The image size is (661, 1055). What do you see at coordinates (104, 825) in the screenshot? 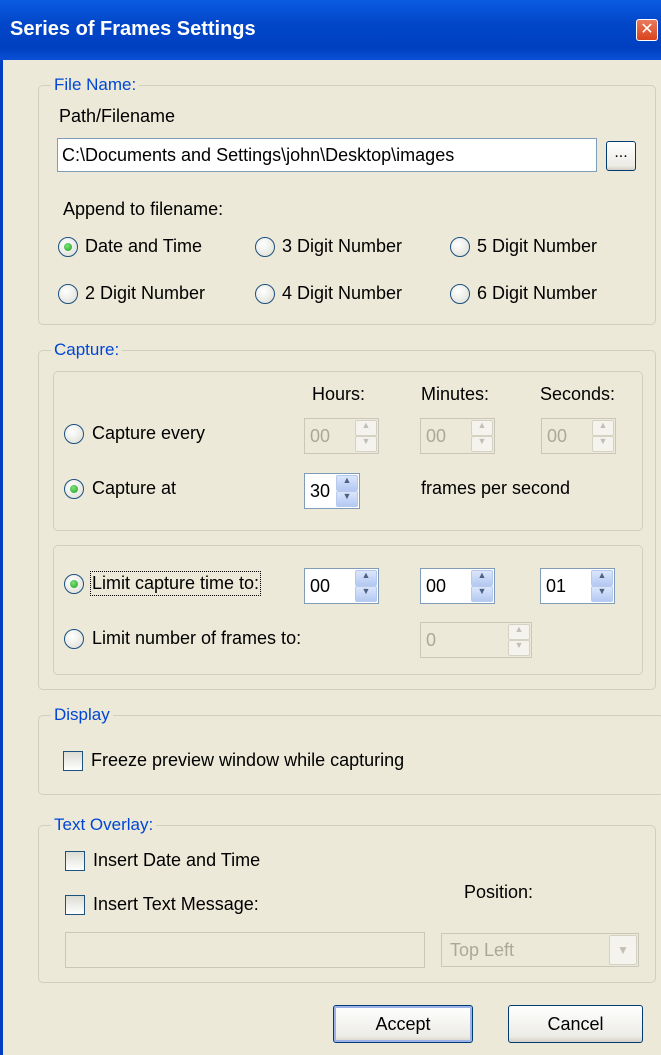
I see `text-overlay-legend: Text Overlay:` at bounding box center [104, 825].